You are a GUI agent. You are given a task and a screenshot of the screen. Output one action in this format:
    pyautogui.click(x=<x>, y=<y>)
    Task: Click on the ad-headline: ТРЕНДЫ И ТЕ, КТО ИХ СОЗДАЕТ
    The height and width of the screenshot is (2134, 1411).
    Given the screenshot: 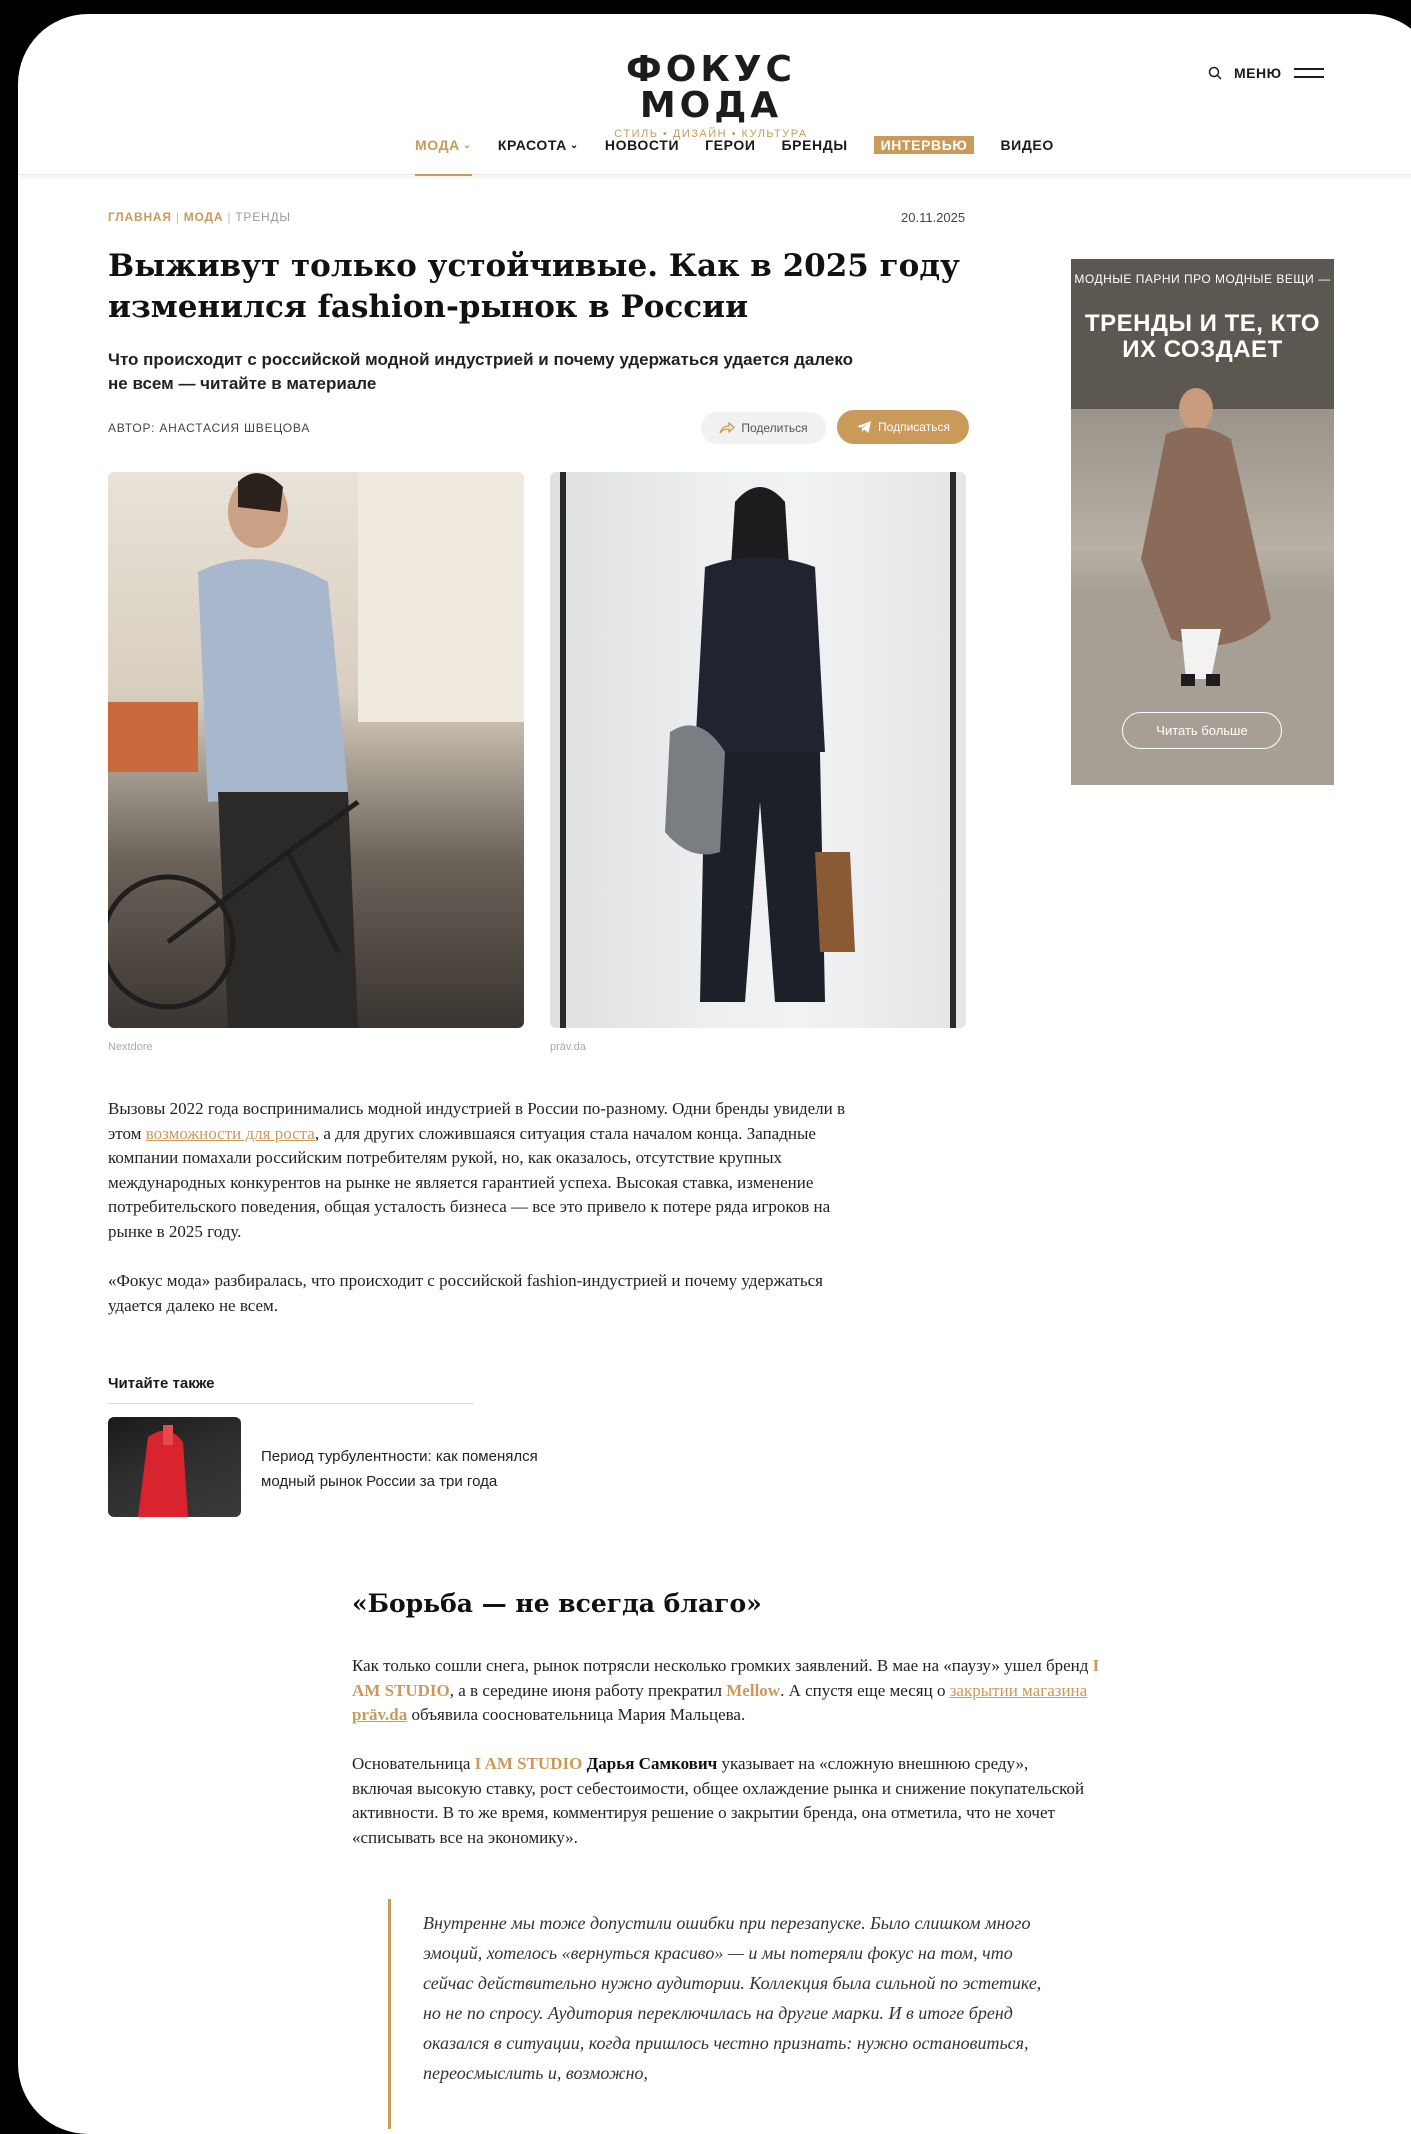 What is the action you would take?
    pyautogui.click(x=1202, y=336)
    